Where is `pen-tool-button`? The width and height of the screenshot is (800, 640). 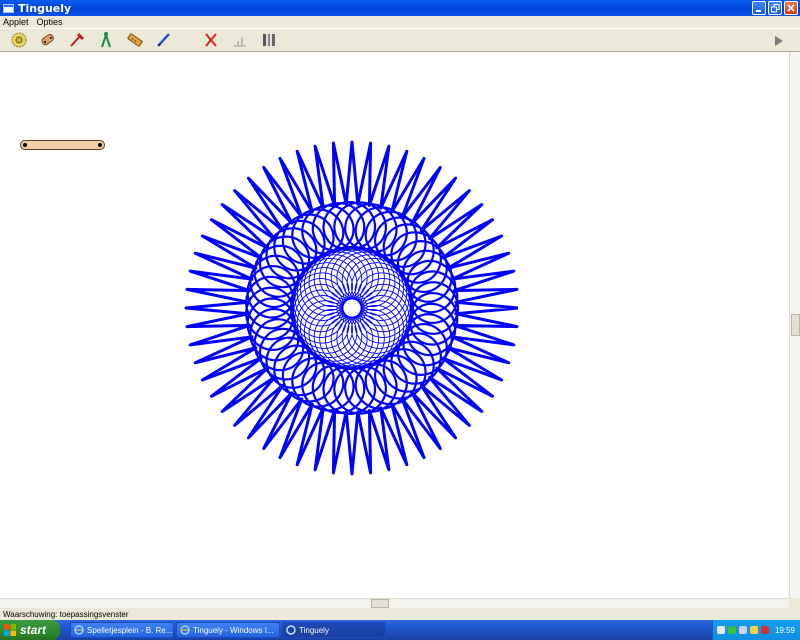 pen-tool-button is located at coordinates (164, 40).